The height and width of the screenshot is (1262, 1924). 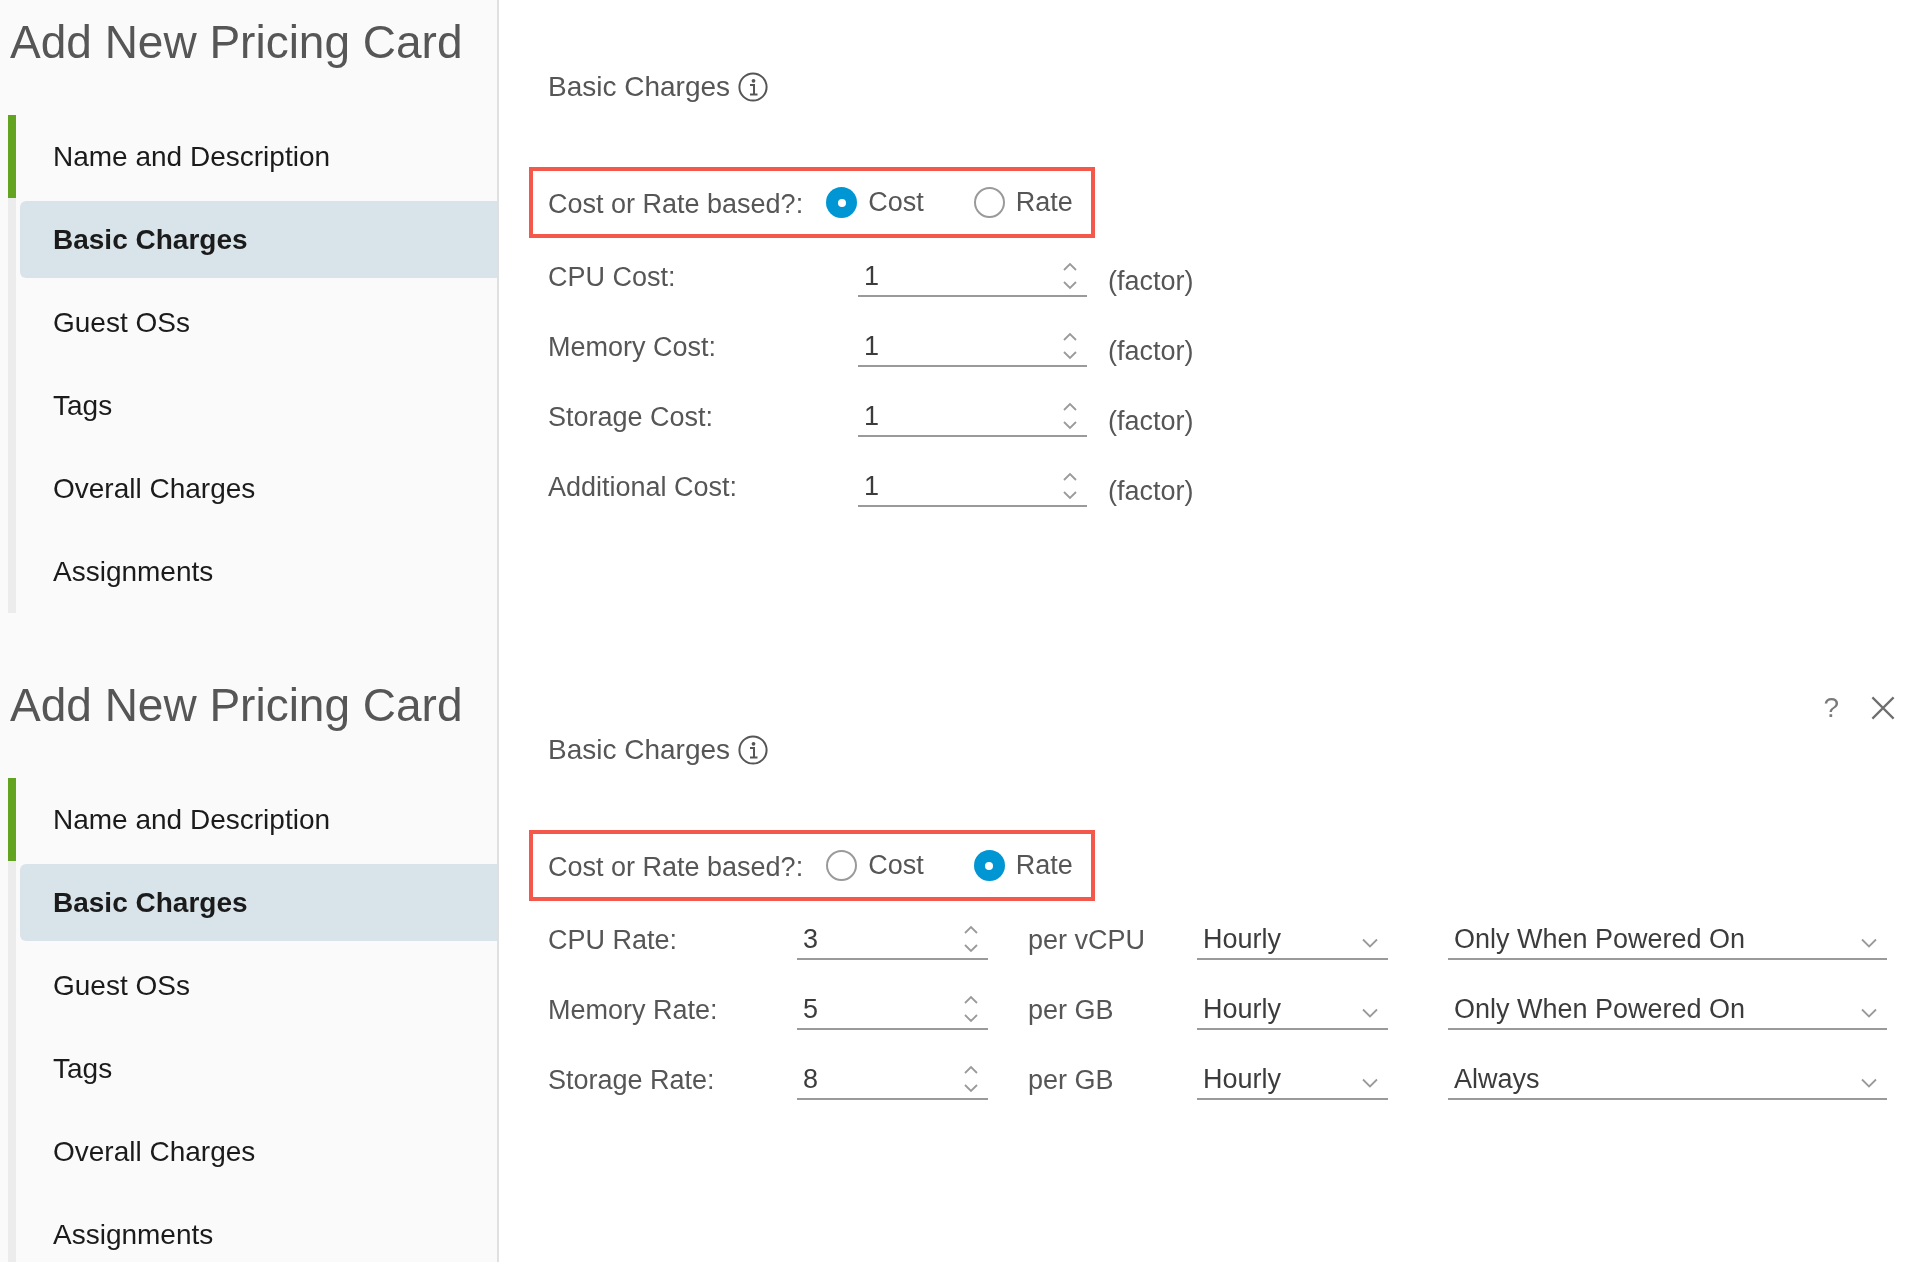 I want to click on field-label: CPU Rate:, so click(x=613, y=940).